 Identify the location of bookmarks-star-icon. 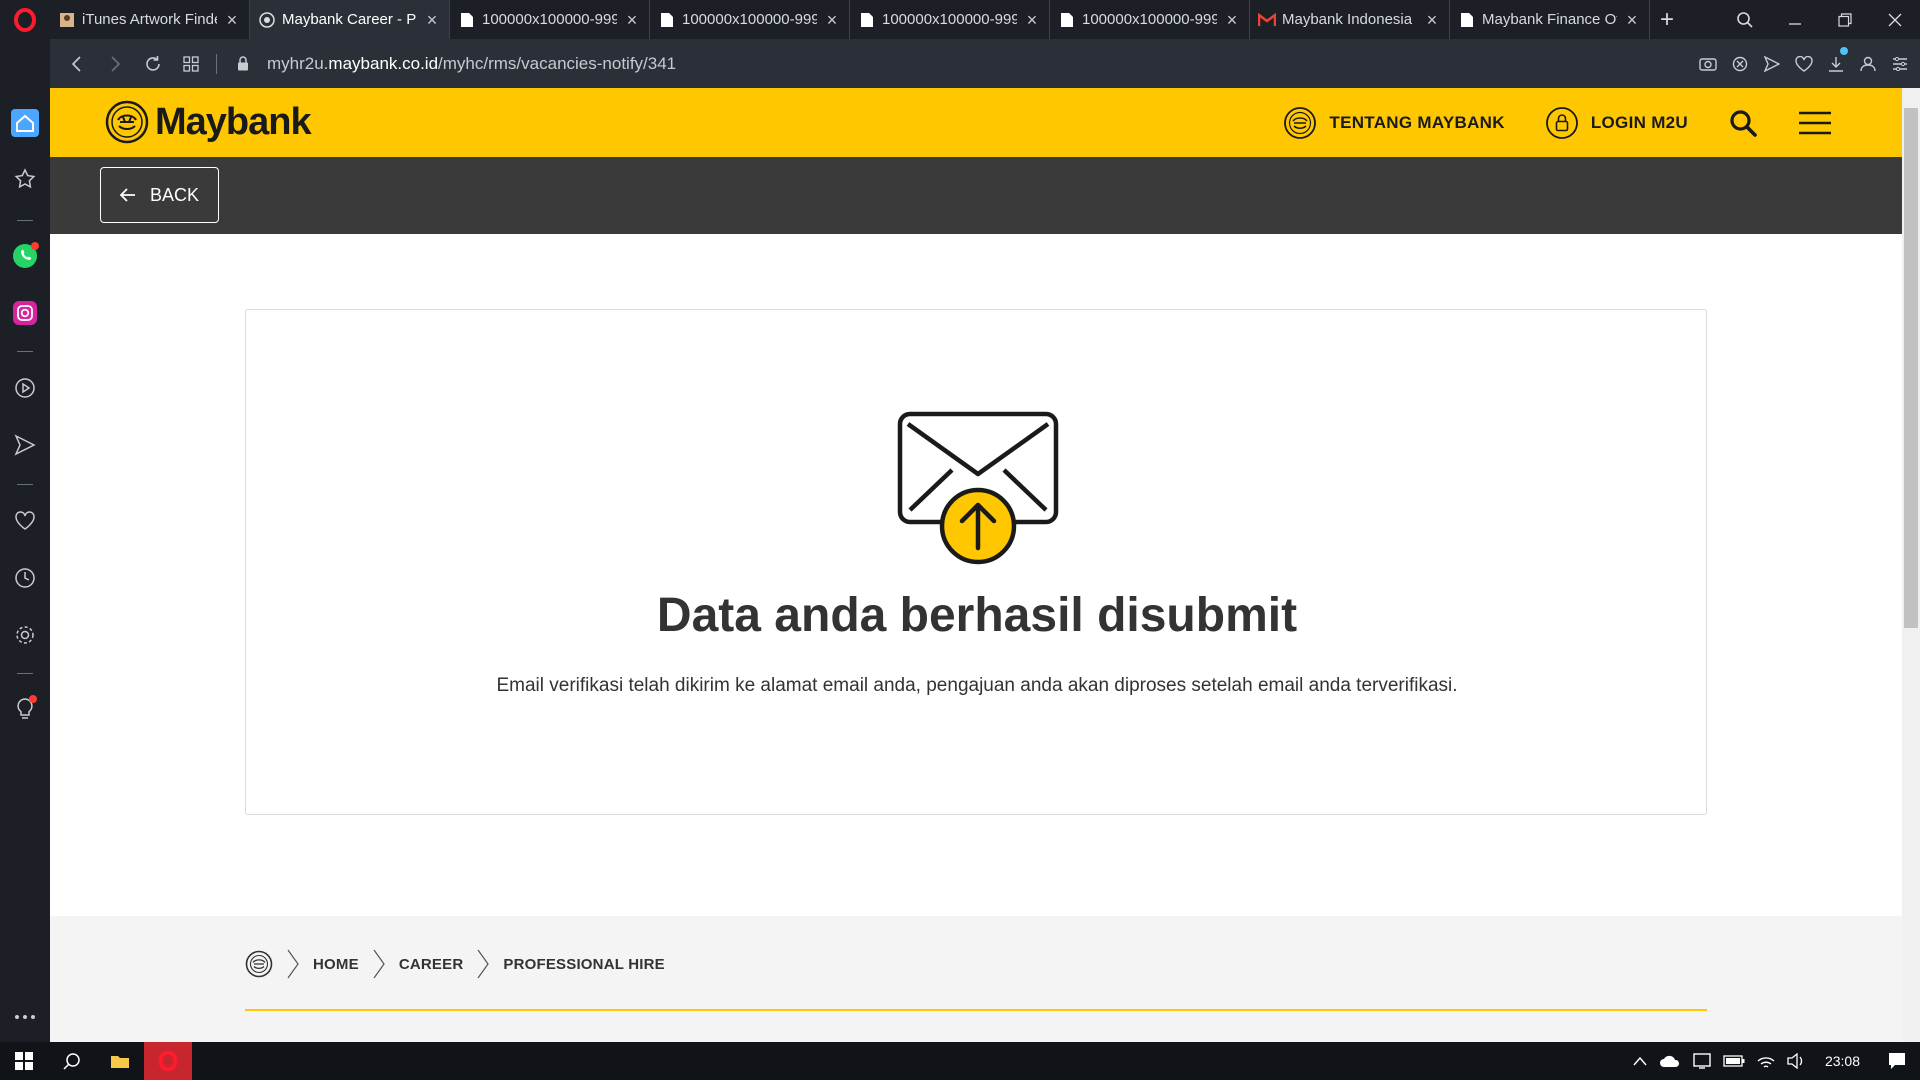
(25, 179).